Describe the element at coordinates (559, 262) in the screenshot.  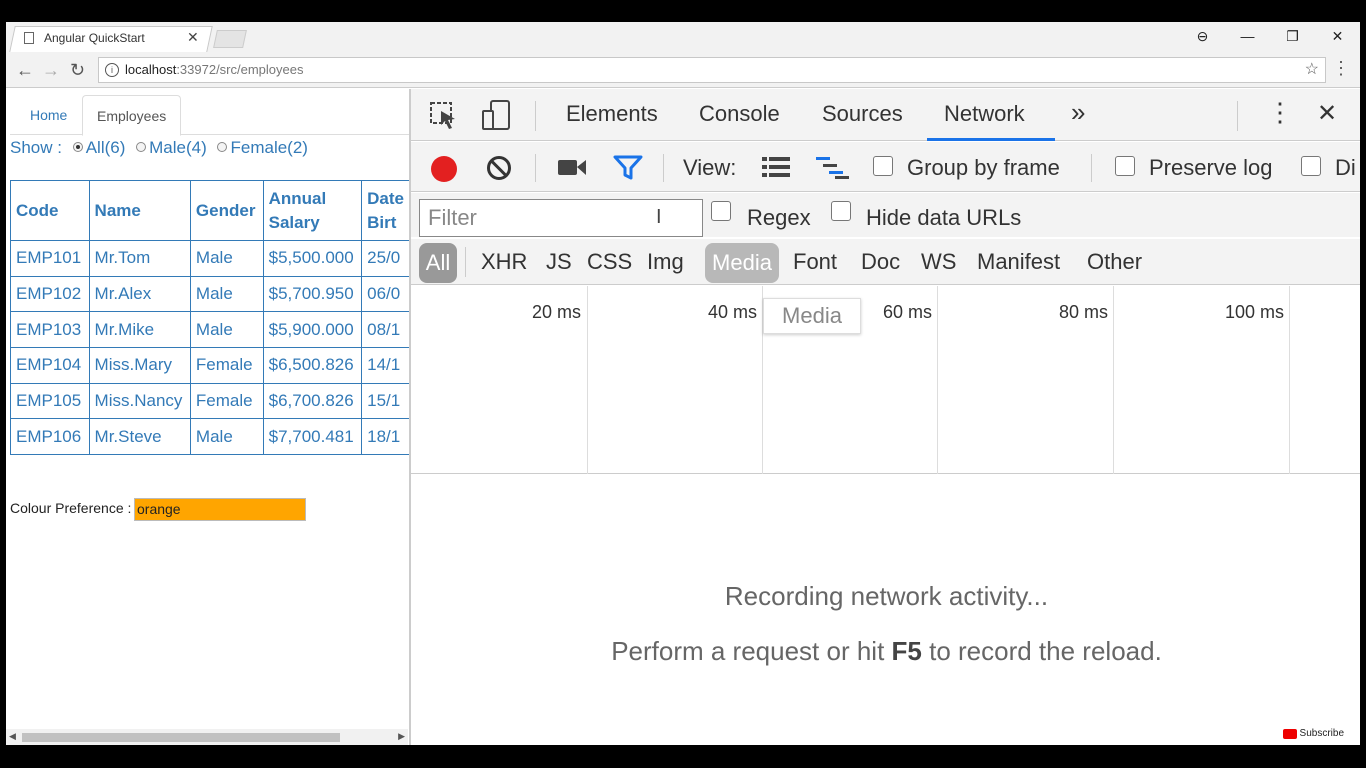
I see `type-js-button: JS` at that location.